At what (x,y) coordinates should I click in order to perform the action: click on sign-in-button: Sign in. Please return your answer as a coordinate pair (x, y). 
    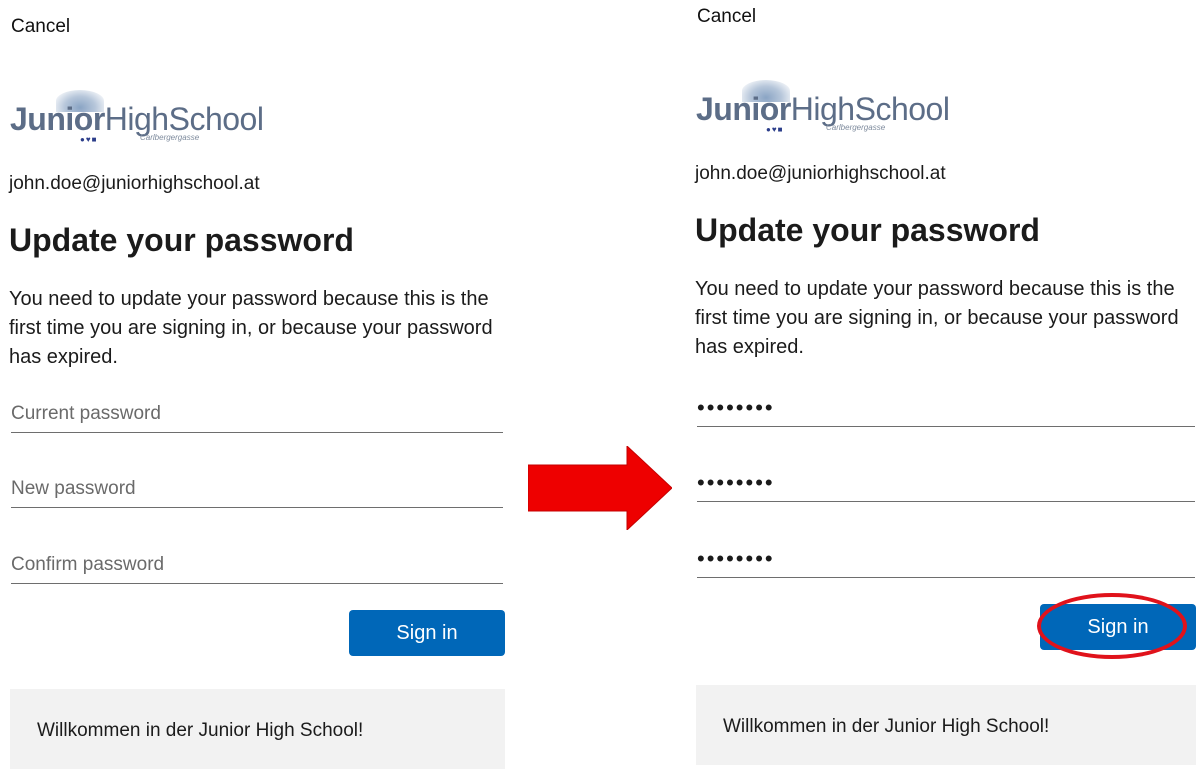
    Looking at the image, I should click on (427, 633).